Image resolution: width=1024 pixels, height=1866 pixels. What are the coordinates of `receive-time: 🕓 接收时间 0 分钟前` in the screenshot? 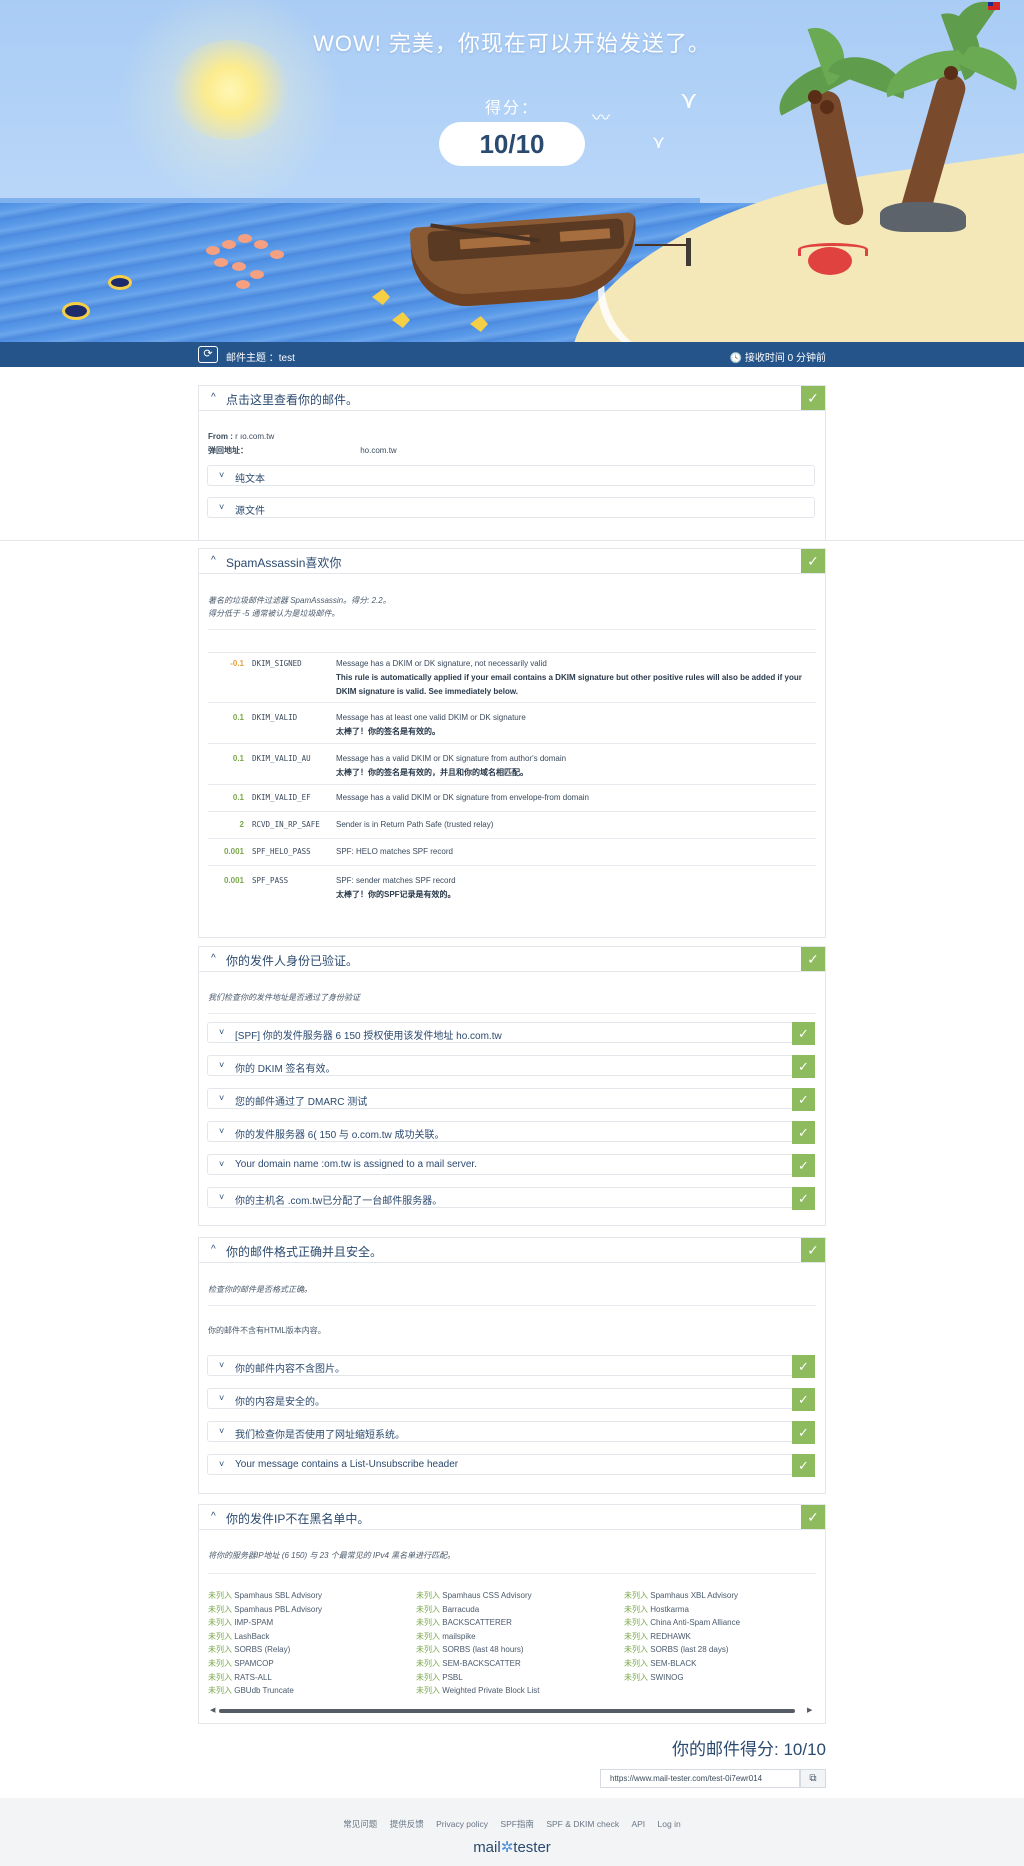 It's located at (777, 358).